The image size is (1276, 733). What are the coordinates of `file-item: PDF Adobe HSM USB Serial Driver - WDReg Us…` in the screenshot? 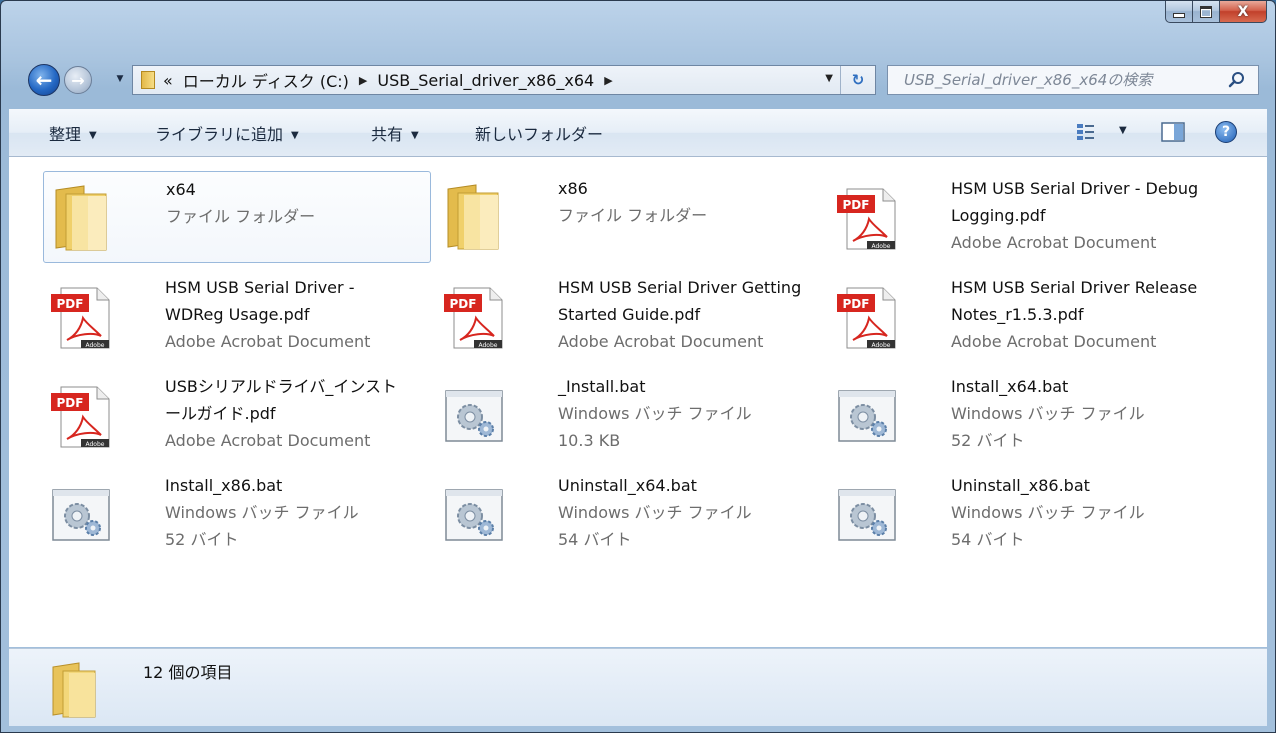 It's located at (237, 316).